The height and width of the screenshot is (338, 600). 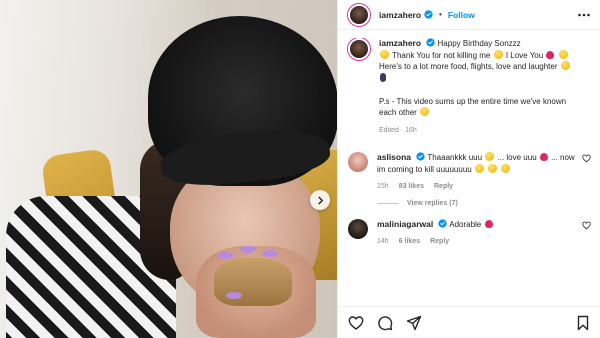 I want to click on sandwich, so click(x=253, y=282).